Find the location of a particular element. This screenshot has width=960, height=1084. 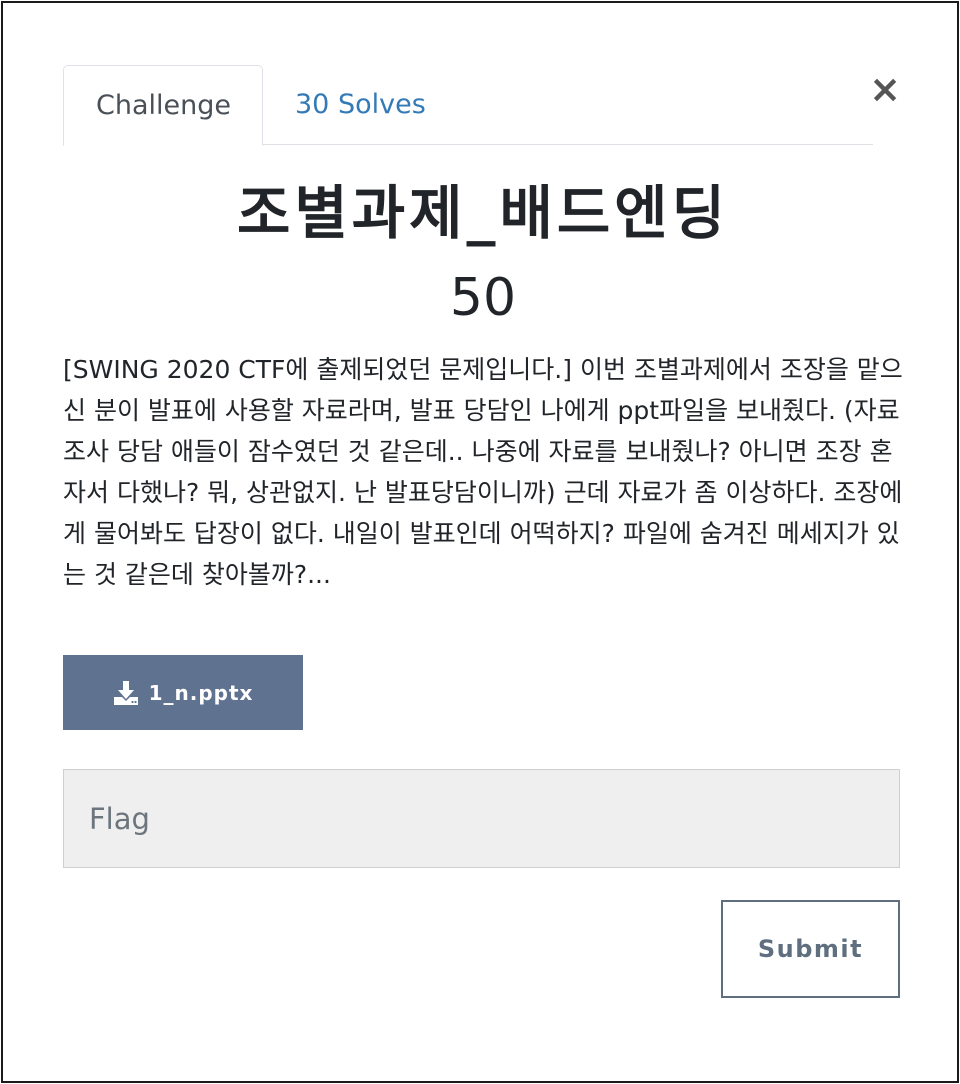

submit-button: Submit is located at coordinates (810, 949).